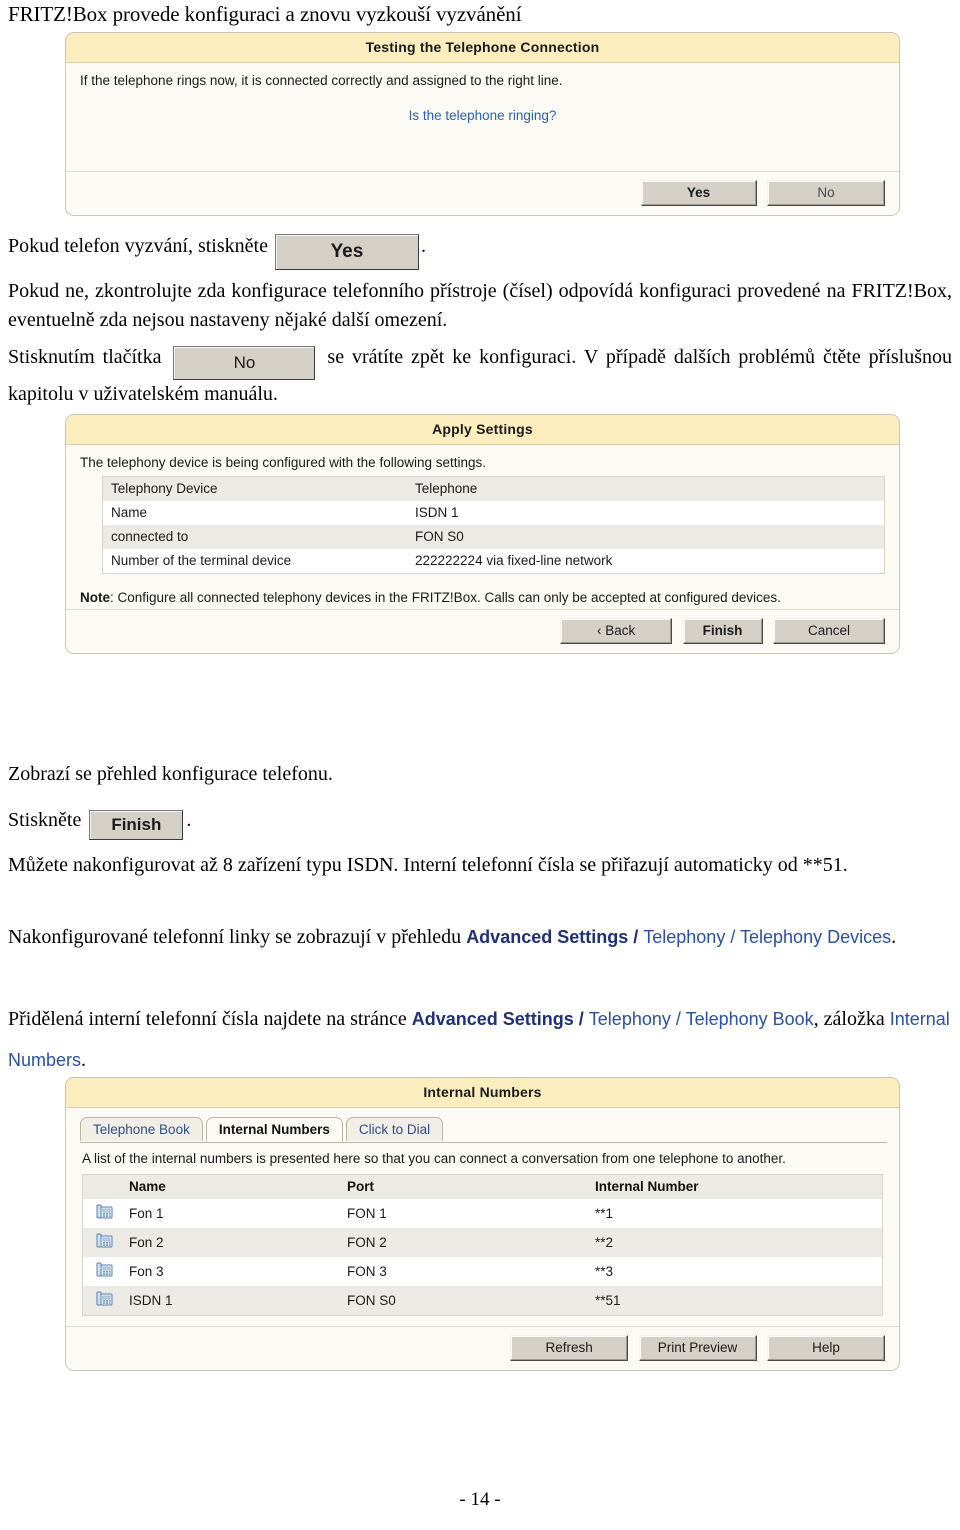 Image resolution: width=960 pixels, height=1530 pixels. I want to click on paragraph-press-finish-before: Stiskněte, so click(45, 820).